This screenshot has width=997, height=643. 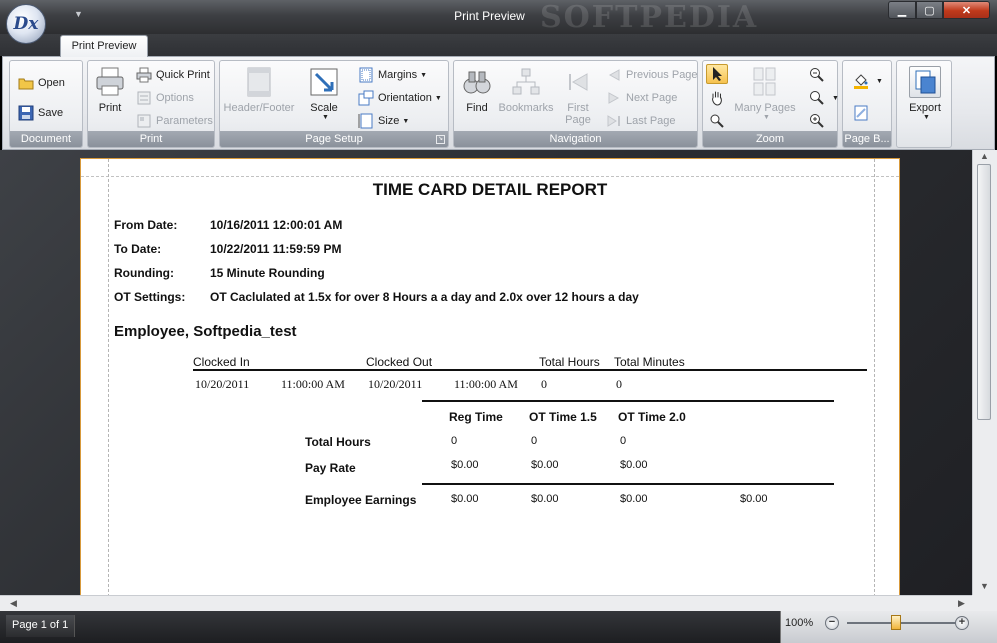 I want to click on hand-tool-button, so click(x=719, y=98).